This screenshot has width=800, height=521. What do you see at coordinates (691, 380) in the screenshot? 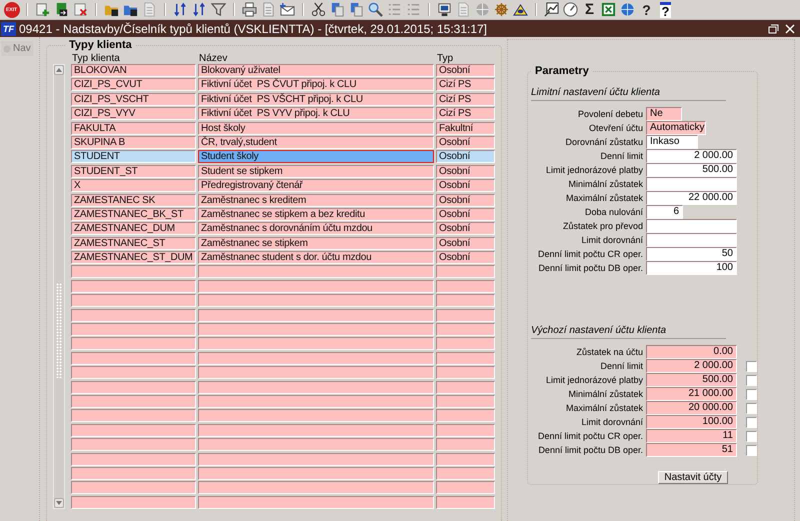
I see `input-field: 500.00` at bounding box center [691, 380].